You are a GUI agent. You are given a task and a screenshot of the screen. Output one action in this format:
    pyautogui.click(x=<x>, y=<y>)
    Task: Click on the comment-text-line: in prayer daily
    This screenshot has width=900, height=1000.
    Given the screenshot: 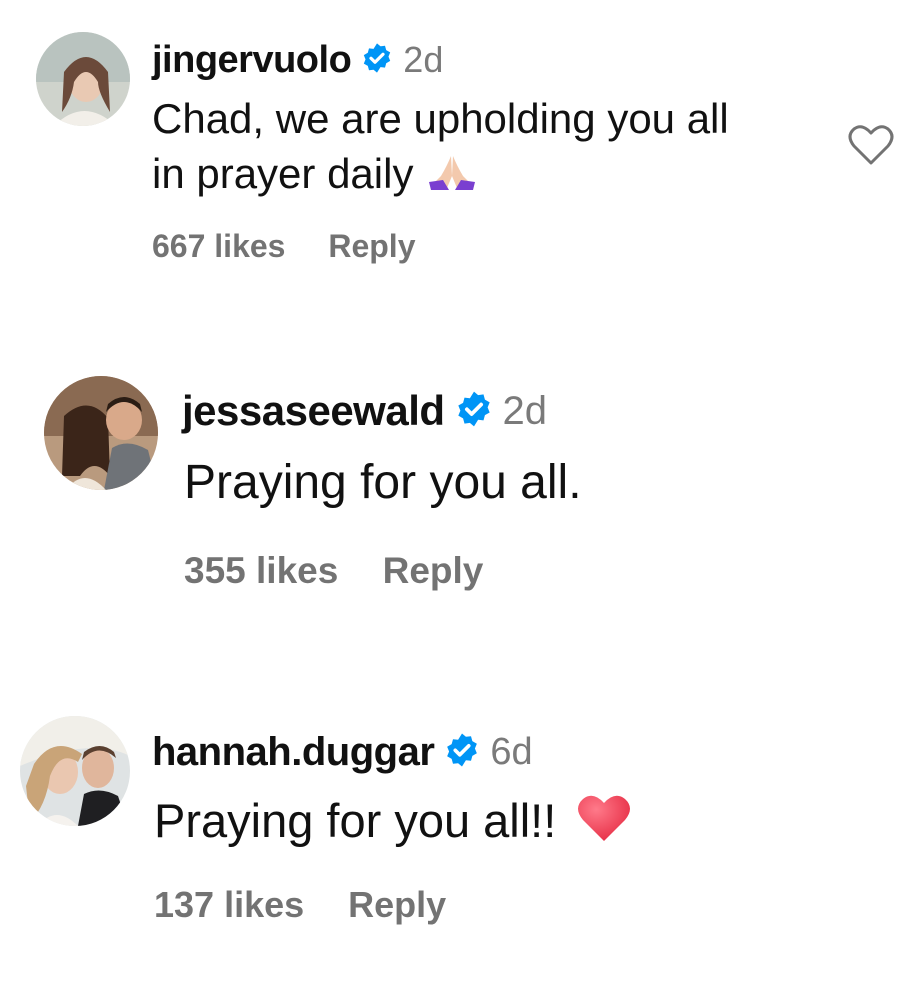 What is the action you would take?
    pyautogui.click(x=283, y=173)
    